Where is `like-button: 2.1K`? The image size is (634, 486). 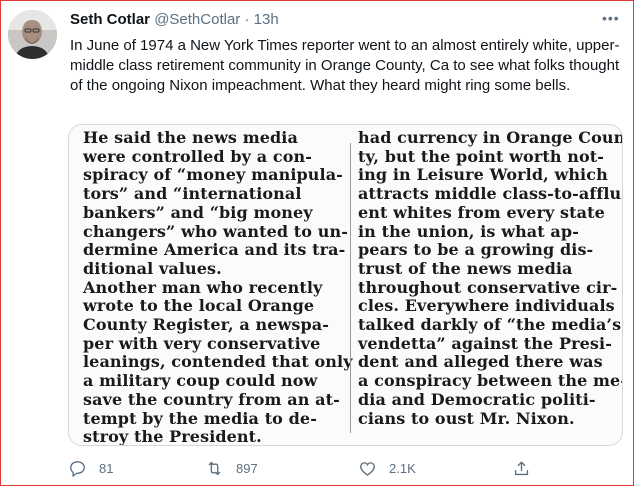 like-button: 2.1K is located at coordinates (387, 468).